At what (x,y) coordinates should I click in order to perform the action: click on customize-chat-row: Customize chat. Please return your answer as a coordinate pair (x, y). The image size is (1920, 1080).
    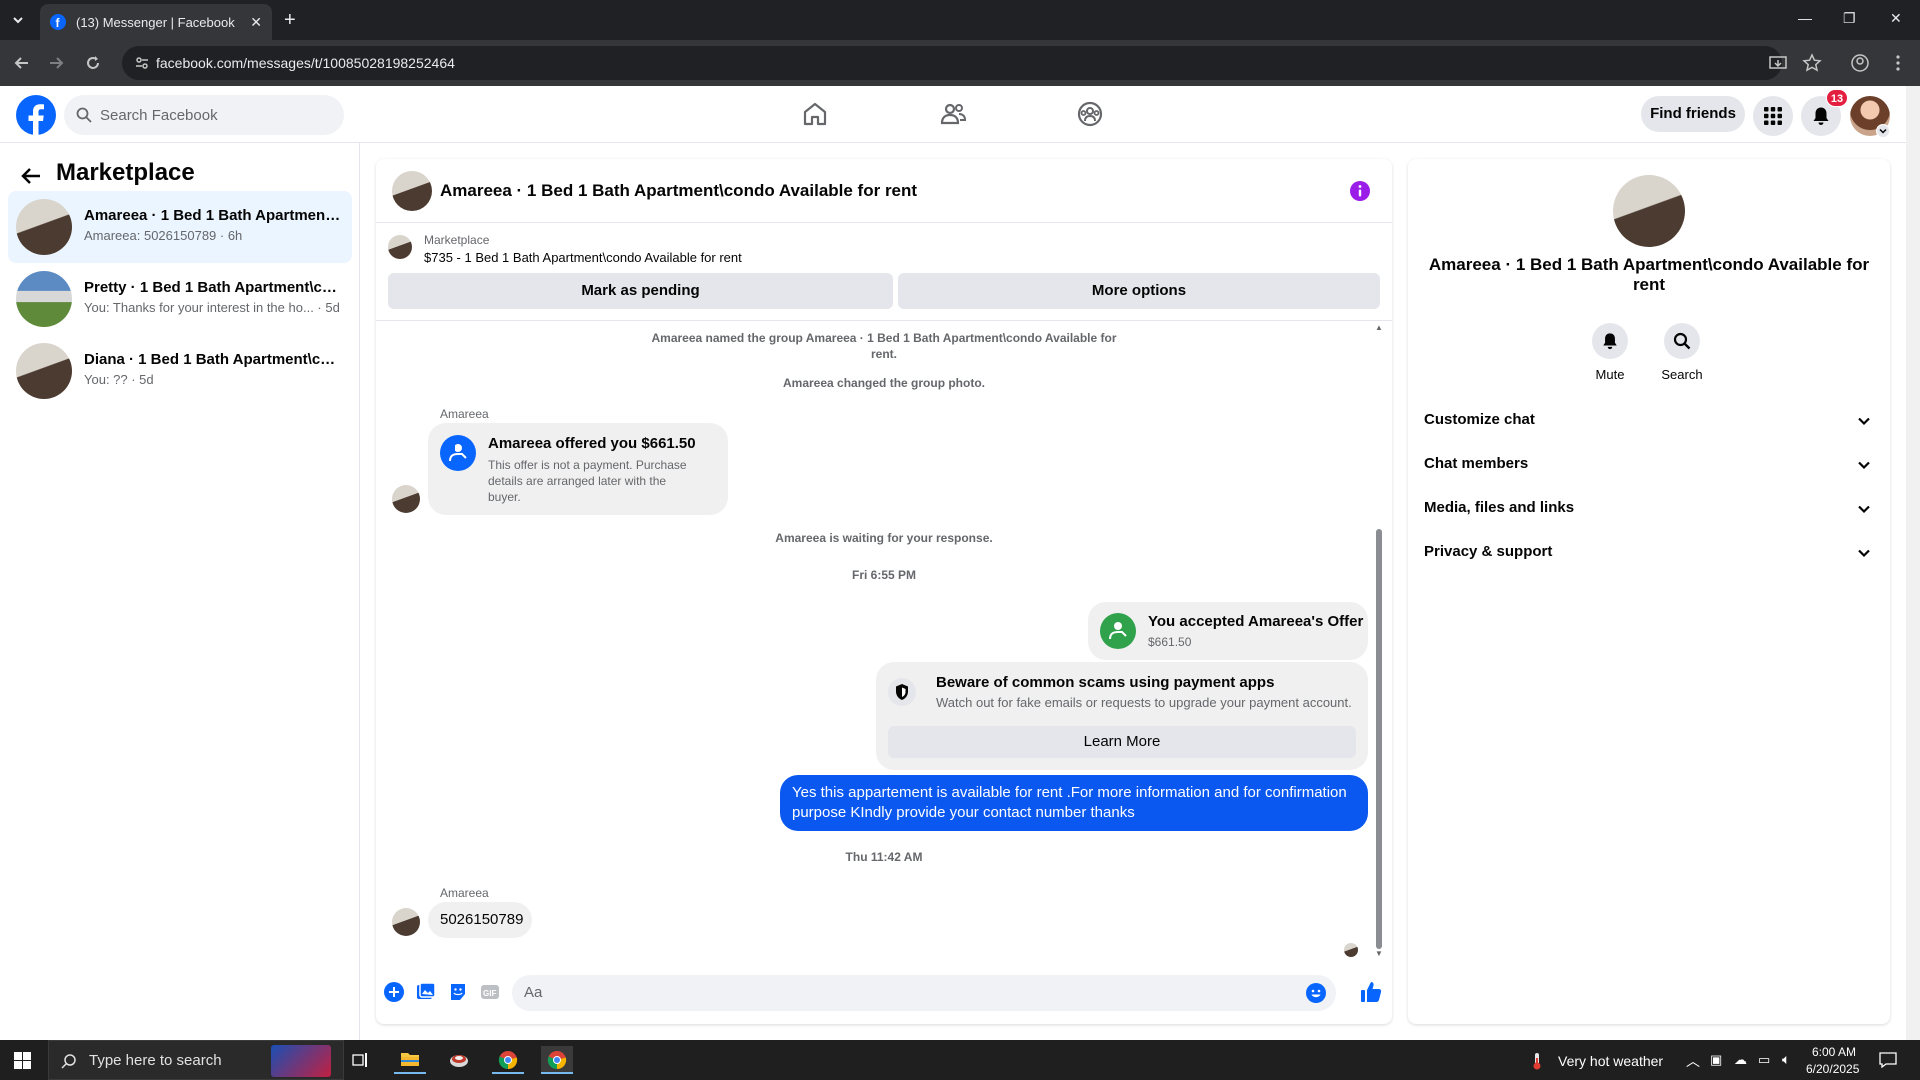
    Looking at the image, I should click on (1649, 421).